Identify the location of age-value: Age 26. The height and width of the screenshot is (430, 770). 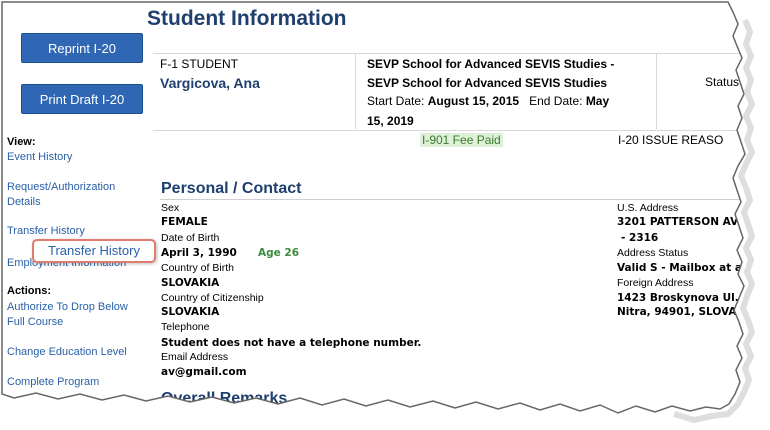
(279, 253).